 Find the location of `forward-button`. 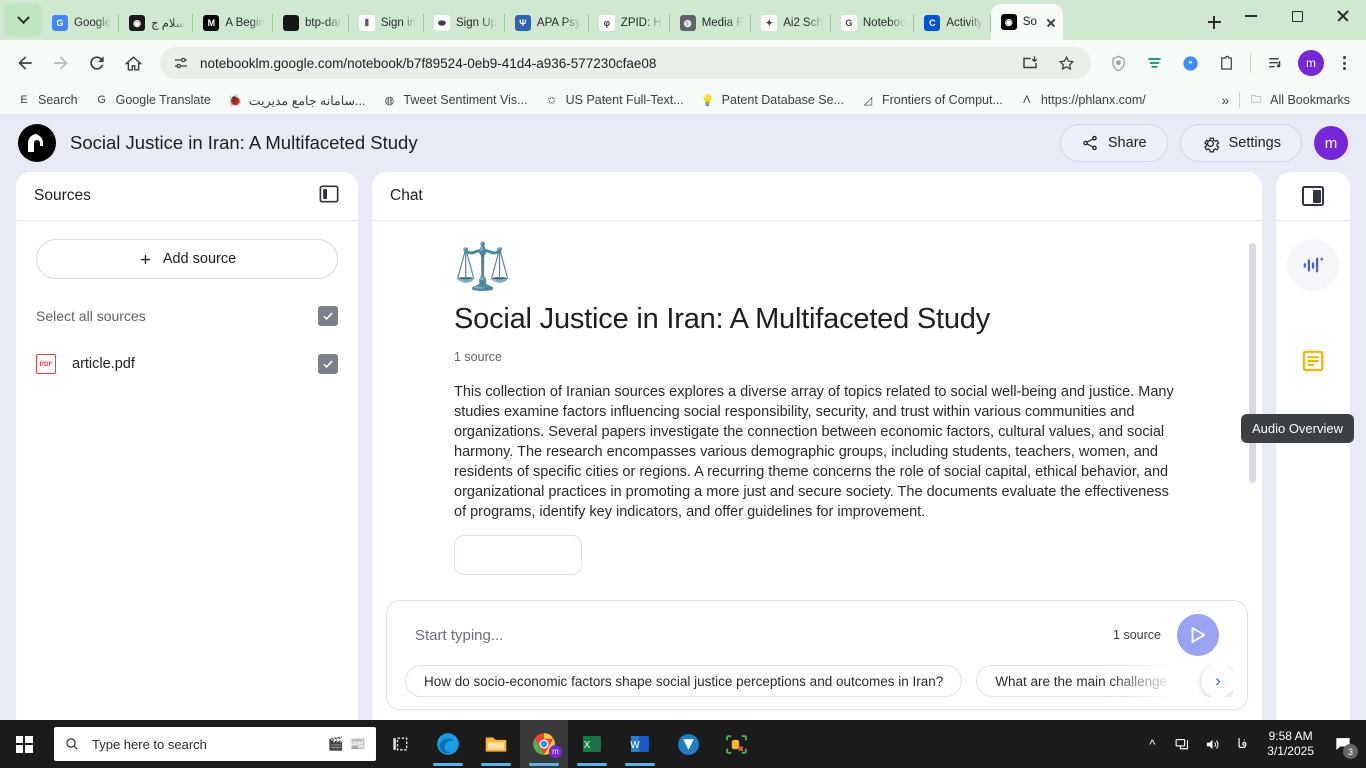

forward-button is located at coordinates (61, 63).